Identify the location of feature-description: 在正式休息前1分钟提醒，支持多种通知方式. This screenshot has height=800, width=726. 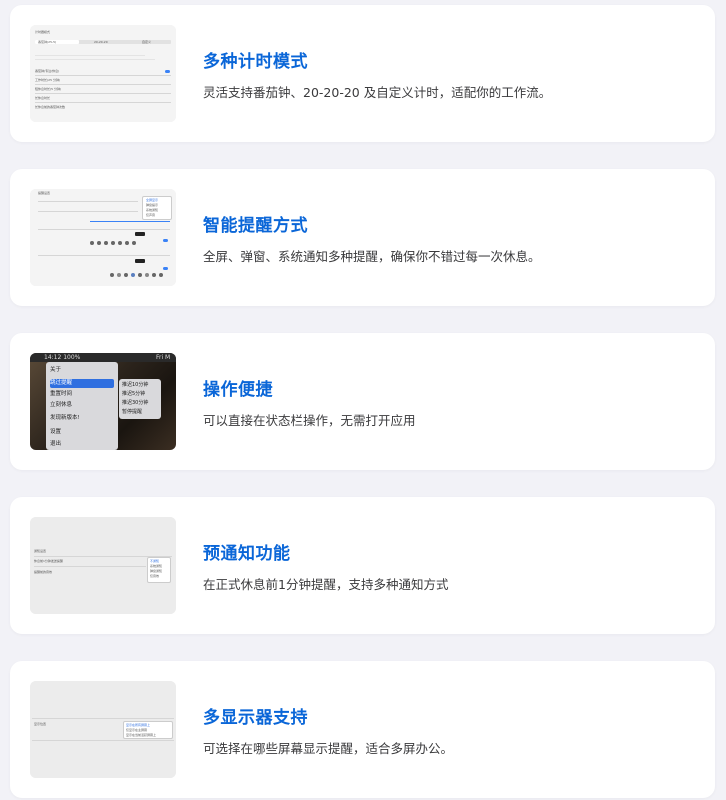
(326, 584).